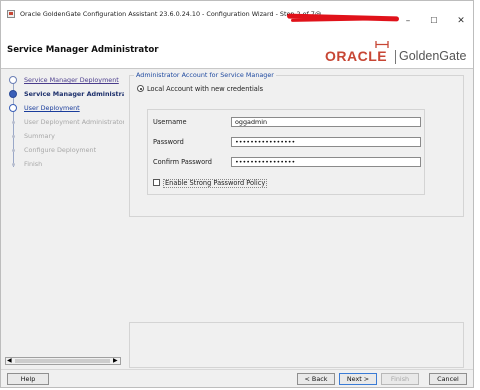 The image size is (480, 390). Describe the element at coordinates (13, 94) in the screenshot. I see `step-current-icon` at that location.